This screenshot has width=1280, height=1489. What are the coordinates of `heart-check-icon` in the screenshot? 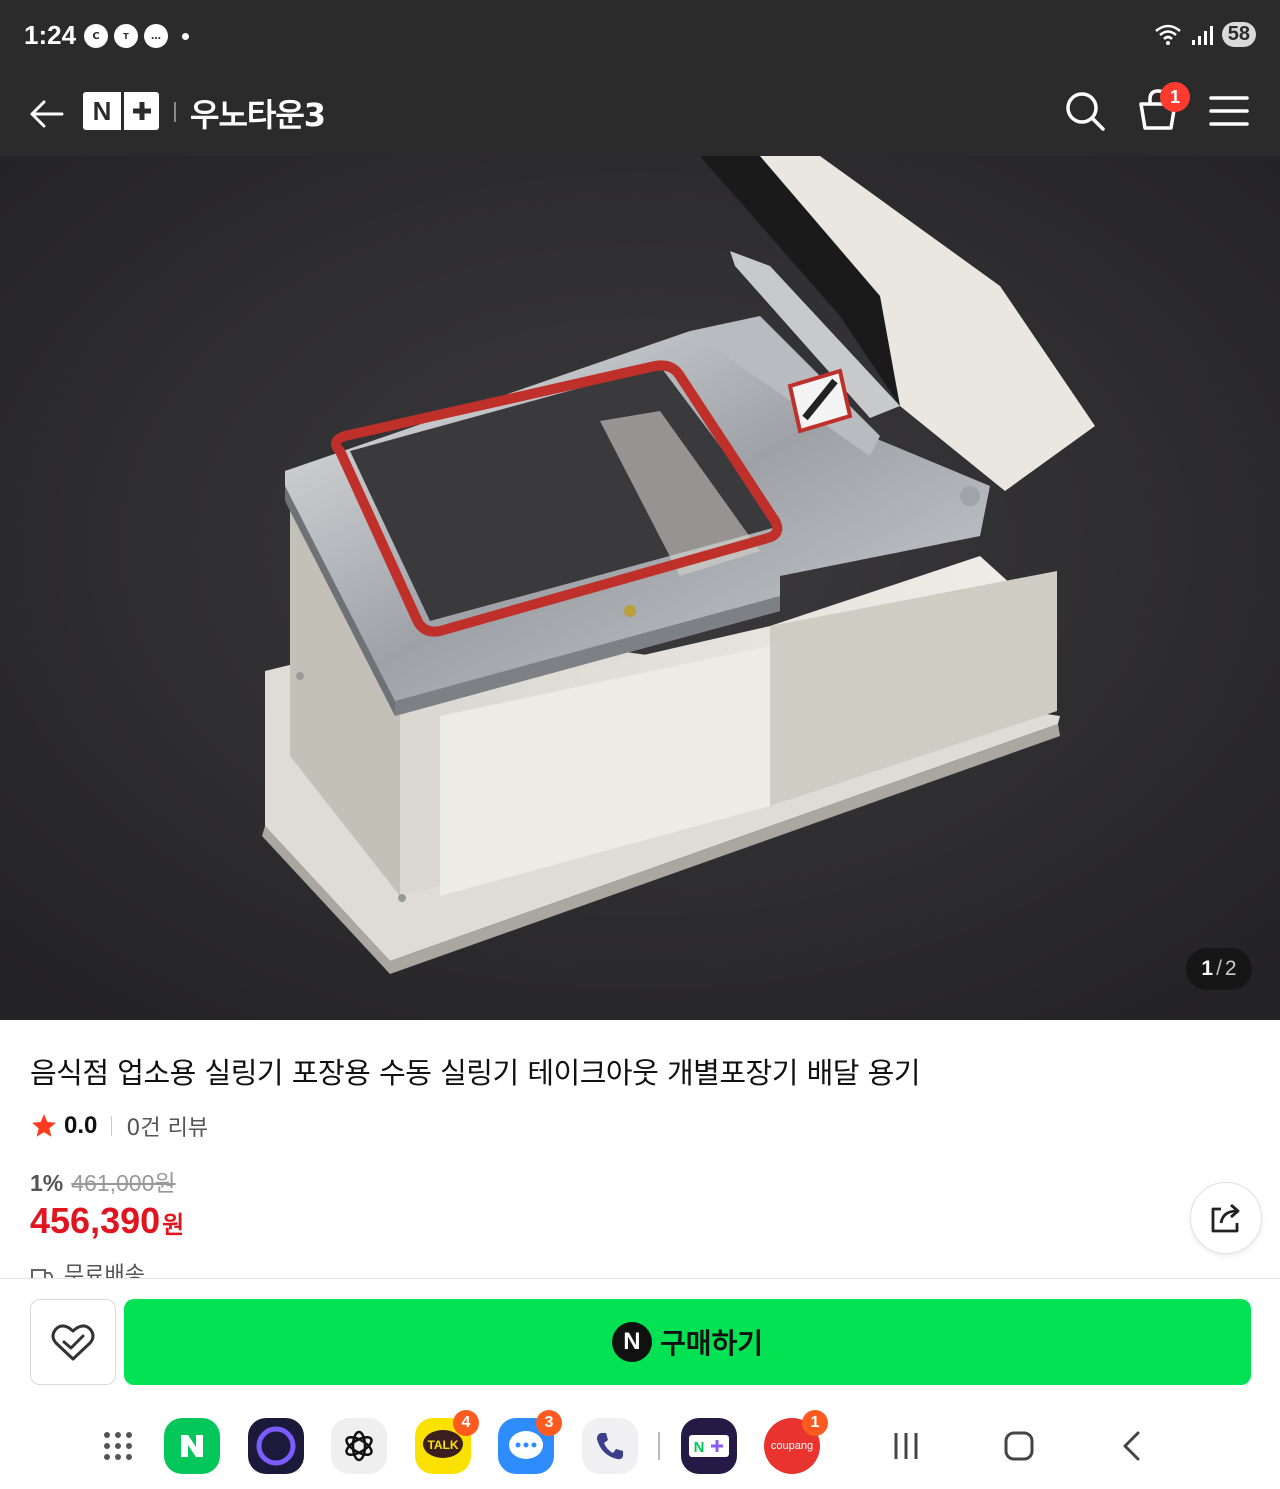 It's located at (73, 1342).